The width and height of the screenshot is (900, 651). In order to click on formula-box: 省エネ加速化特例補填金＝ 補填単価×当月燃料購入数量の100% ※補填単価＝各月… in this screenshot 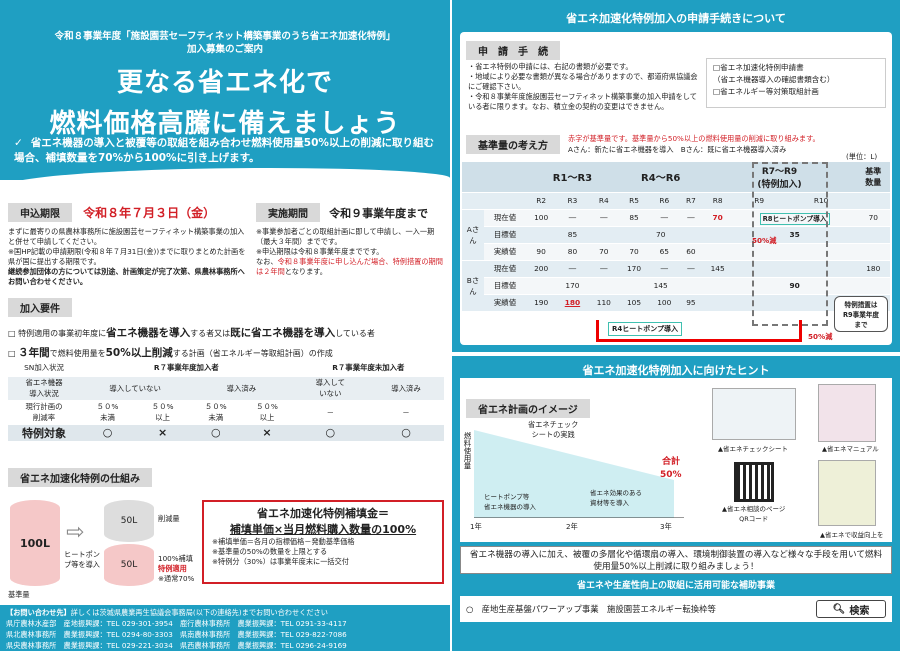, I will do `click(323, 542)`.